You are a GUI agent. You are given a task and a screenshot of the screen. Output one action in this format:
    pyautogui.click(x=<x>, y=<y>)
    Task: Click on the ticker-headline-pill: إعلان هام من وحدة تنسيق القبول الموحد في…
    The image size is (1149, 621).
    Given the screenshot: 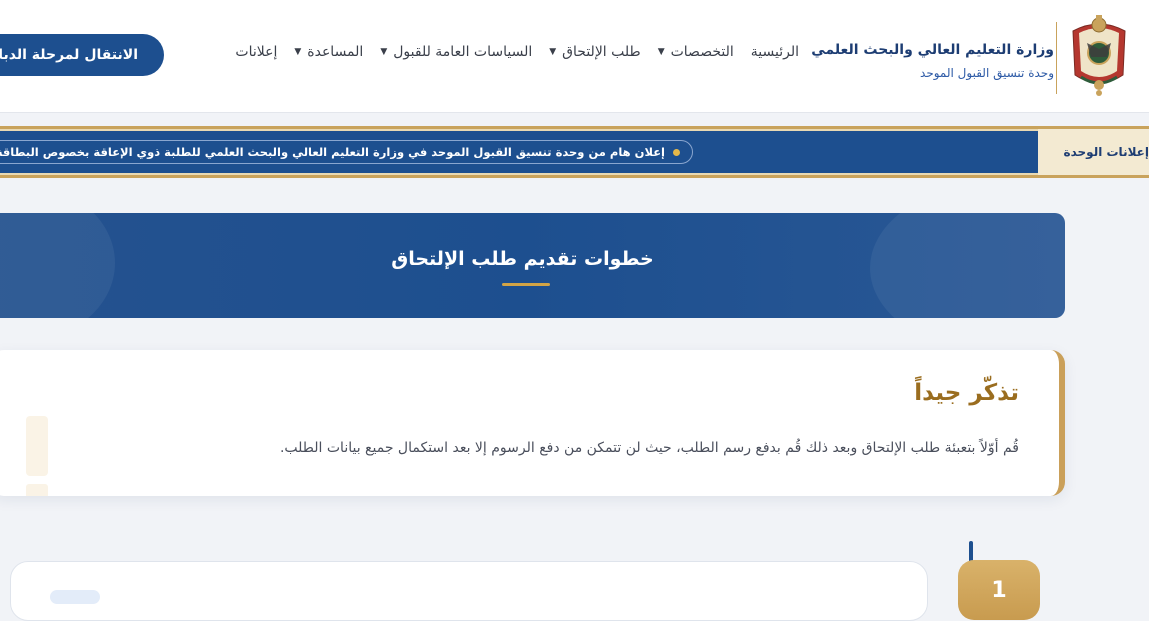 What is the action you would take?
    pyautogui.click(x=346, y=152)
    